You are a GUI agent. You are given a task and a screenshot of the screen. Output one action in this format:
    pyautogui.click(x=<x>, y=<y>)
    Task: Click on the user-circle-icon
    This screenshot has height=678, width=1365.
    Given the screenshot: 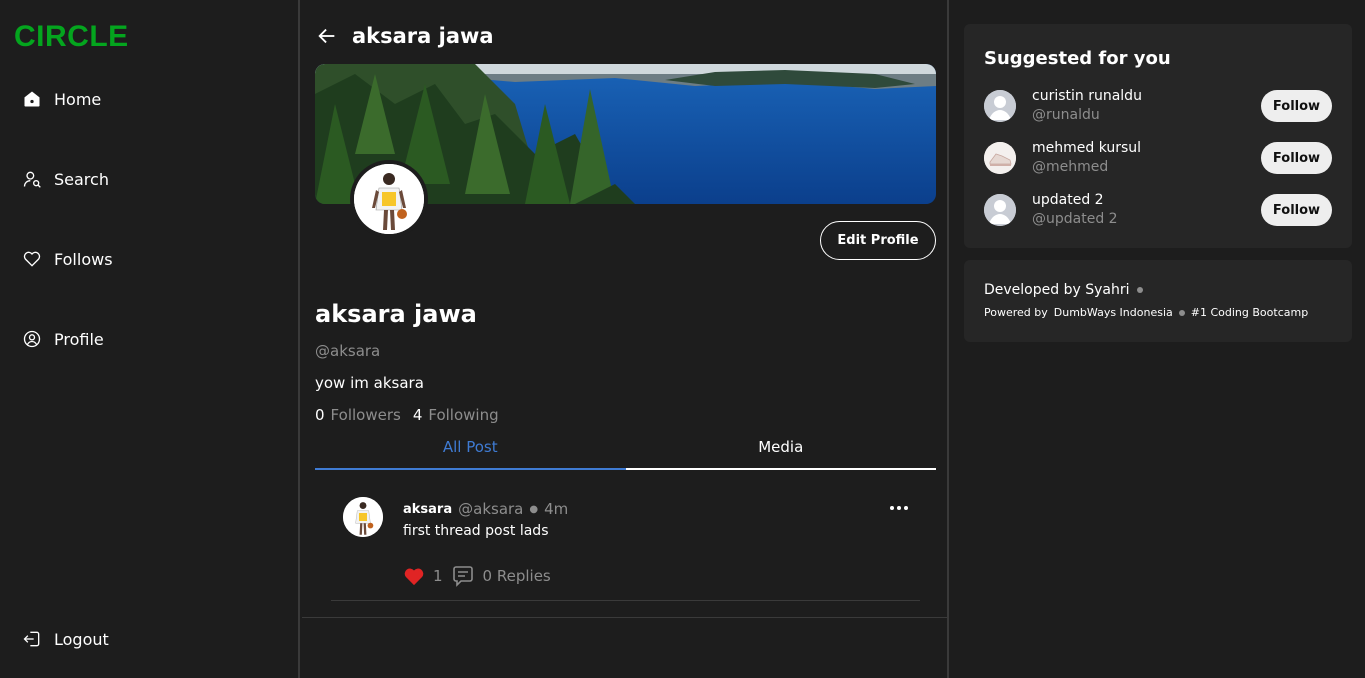 What is the action you would take?
    pyautogui.click(x=32, y=339)
    